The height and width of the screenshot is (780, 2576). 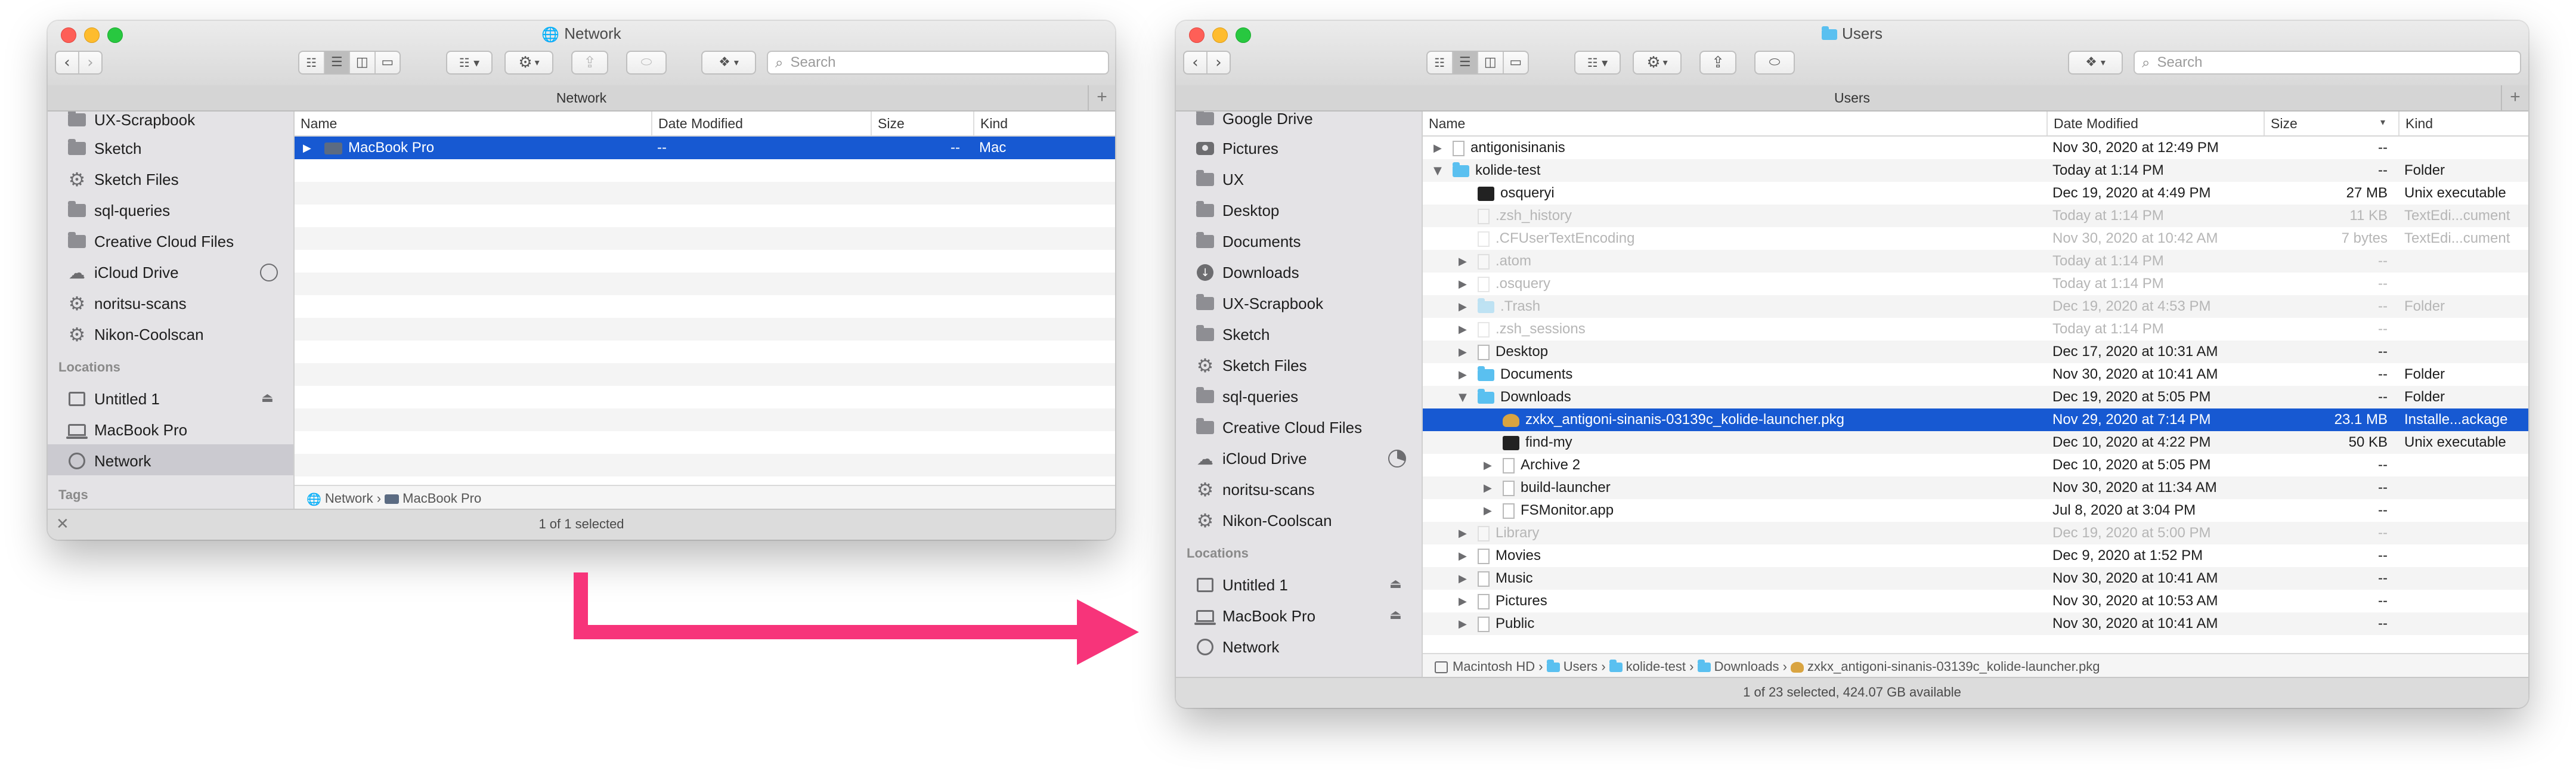 I want to click on column-size: Size, so click(x=922, y=123).